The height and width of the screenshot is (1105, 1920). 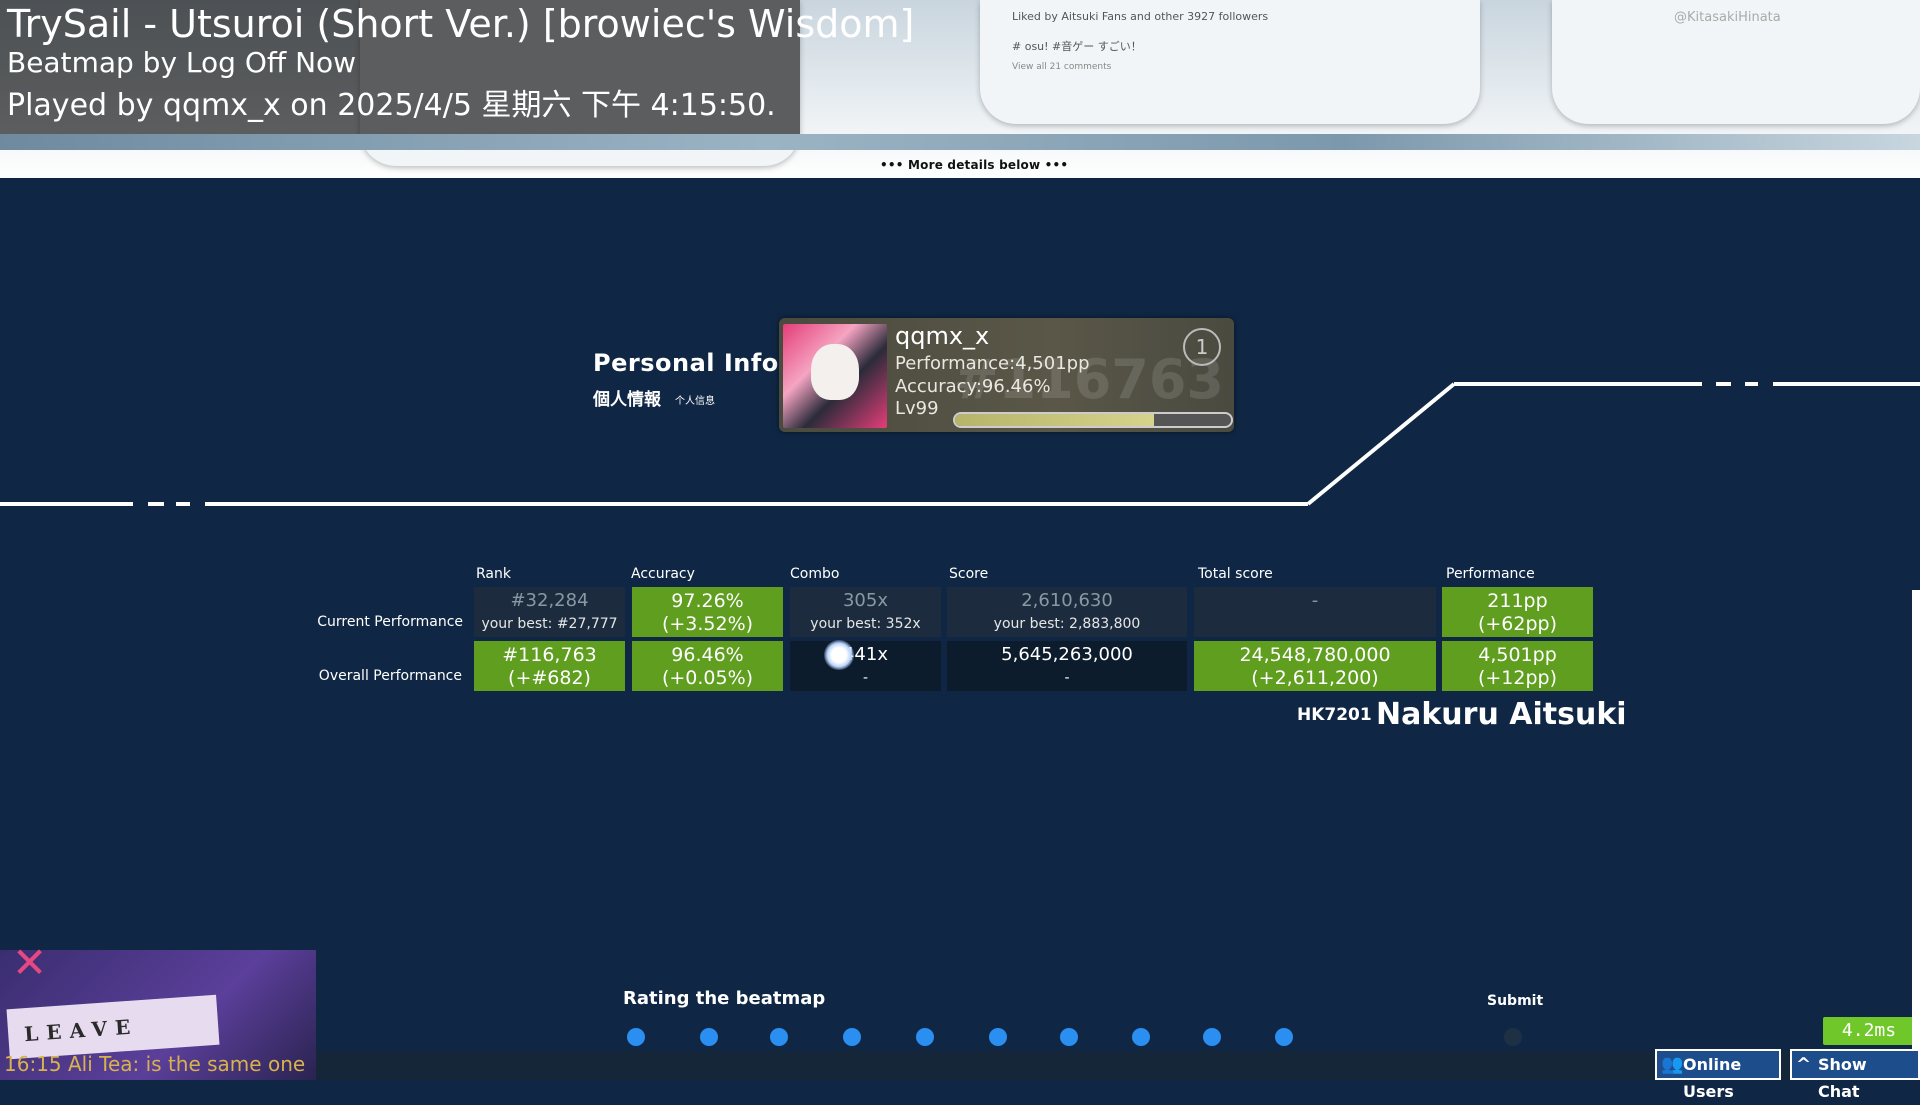 I want to click on cell-current-combo: 305x your best: 352x, so click(x=865, y=612).